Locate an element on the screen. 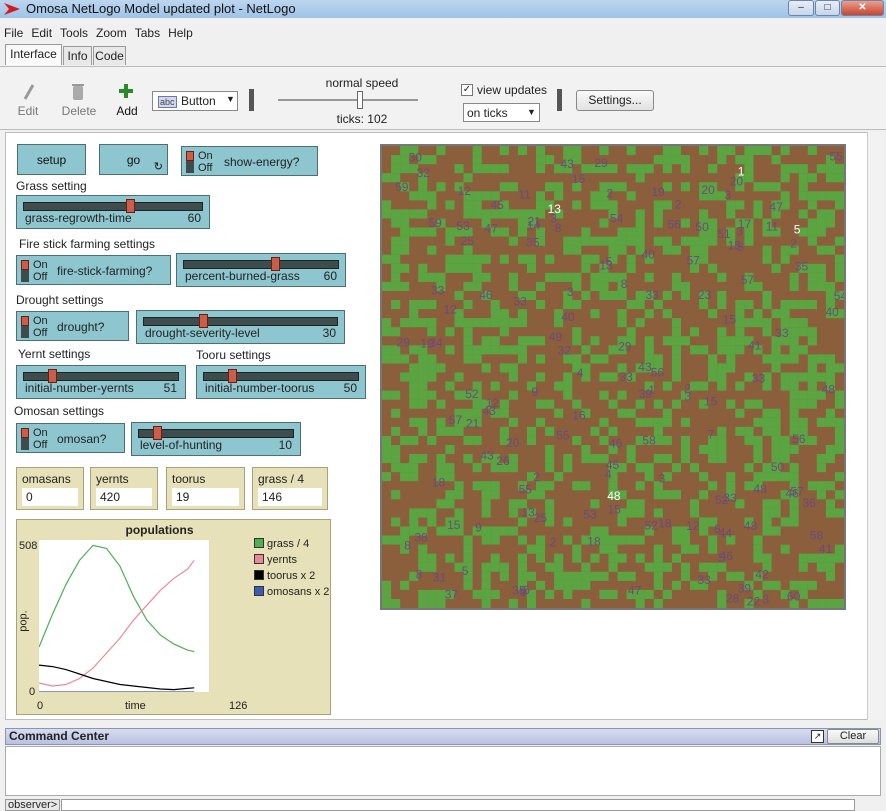 The image size is (886, 811). expand-icon: ↗ is located at coordinates (817, 736).